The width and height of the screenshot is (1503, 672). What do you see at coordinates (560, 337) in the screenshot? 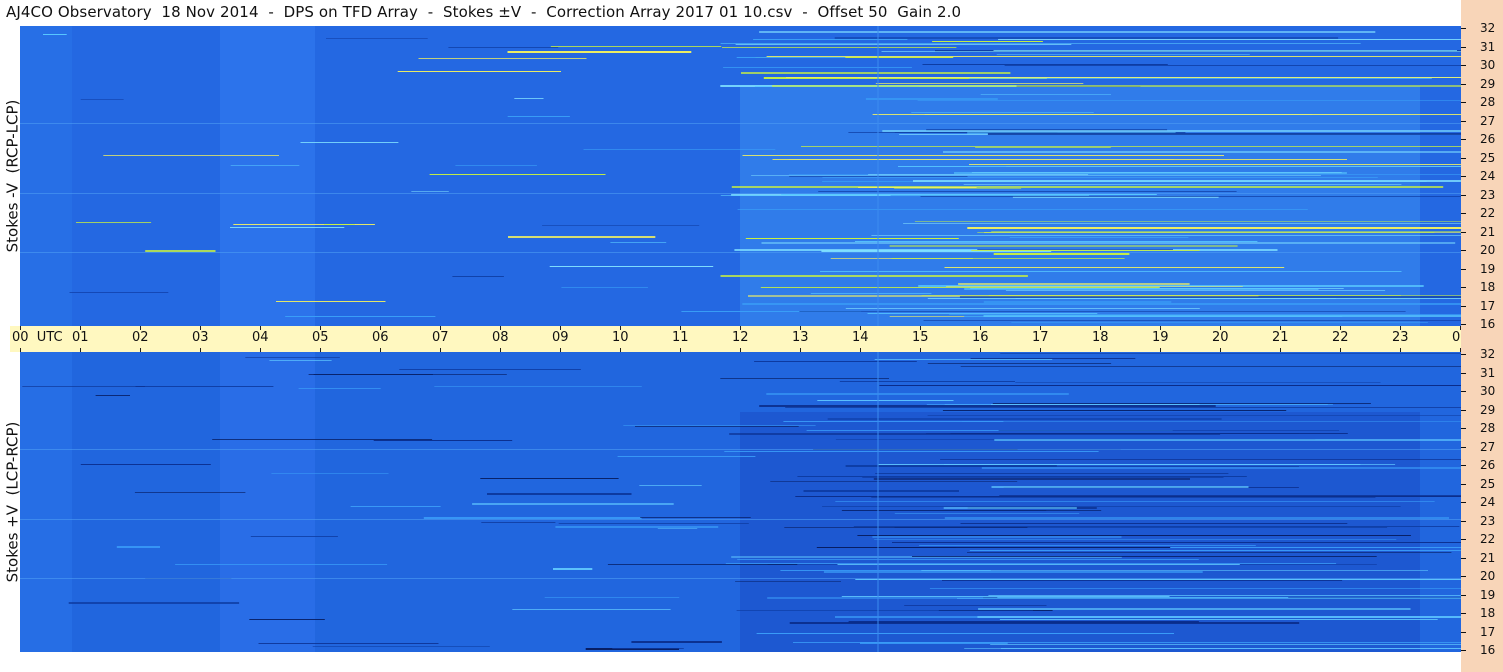
I see `time-label: 09` at bounding box center [560, 337].